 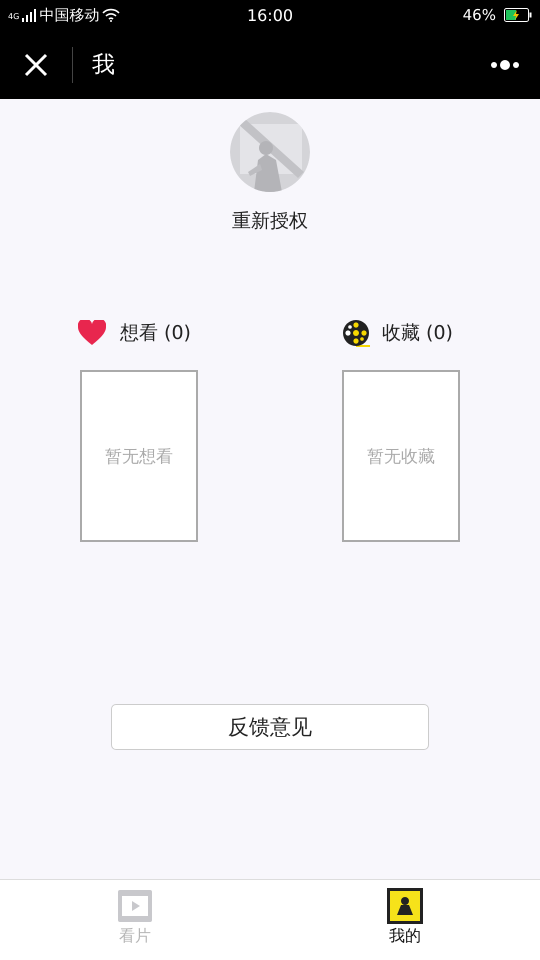 I want to click on film-play-icon, so click(x=135, y=906).